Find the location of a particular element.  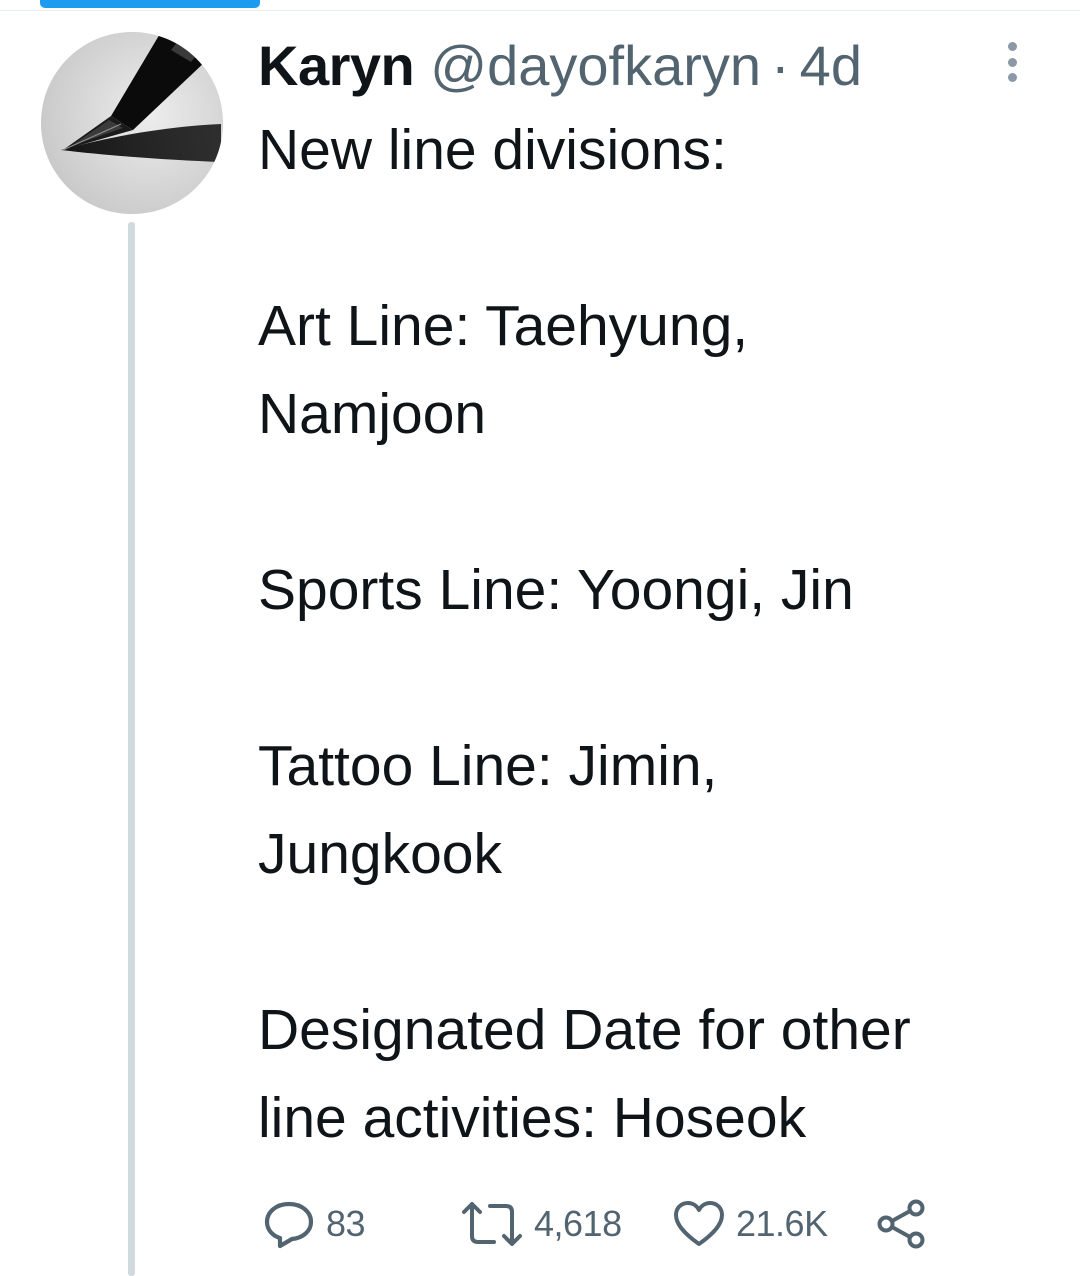

like-count: 21.6K is located at coordinates (782, 1223).